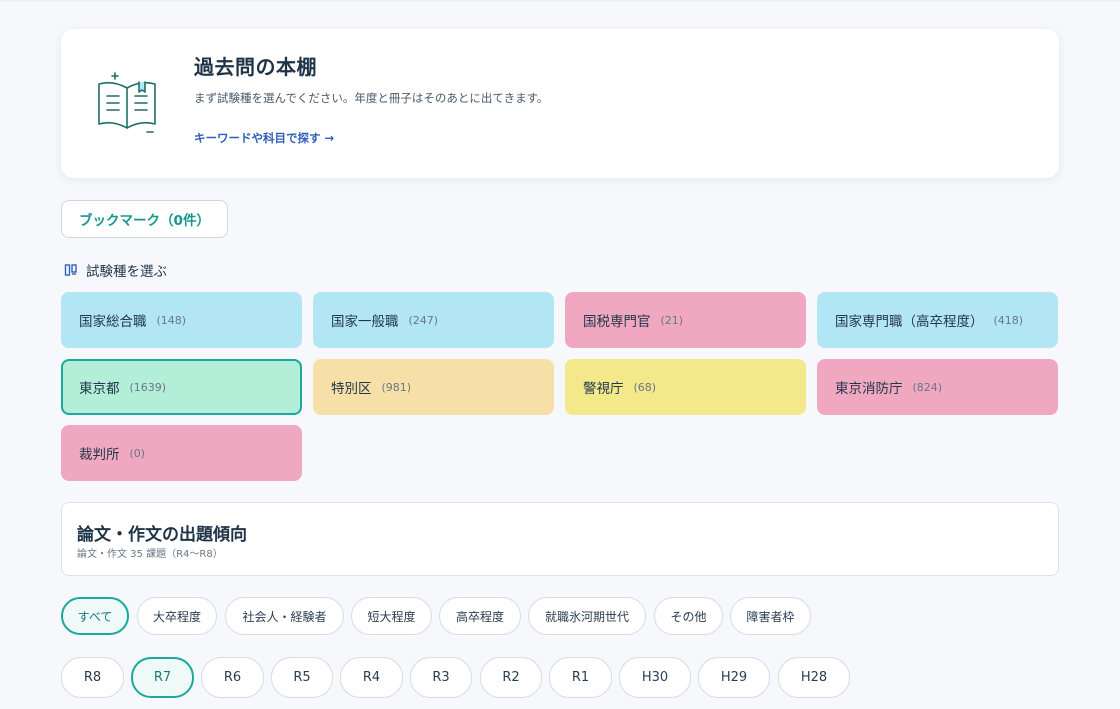 The width and height of the screenshot is (1120, 709). I want to click on exam-count: (68), so click(645, 387).